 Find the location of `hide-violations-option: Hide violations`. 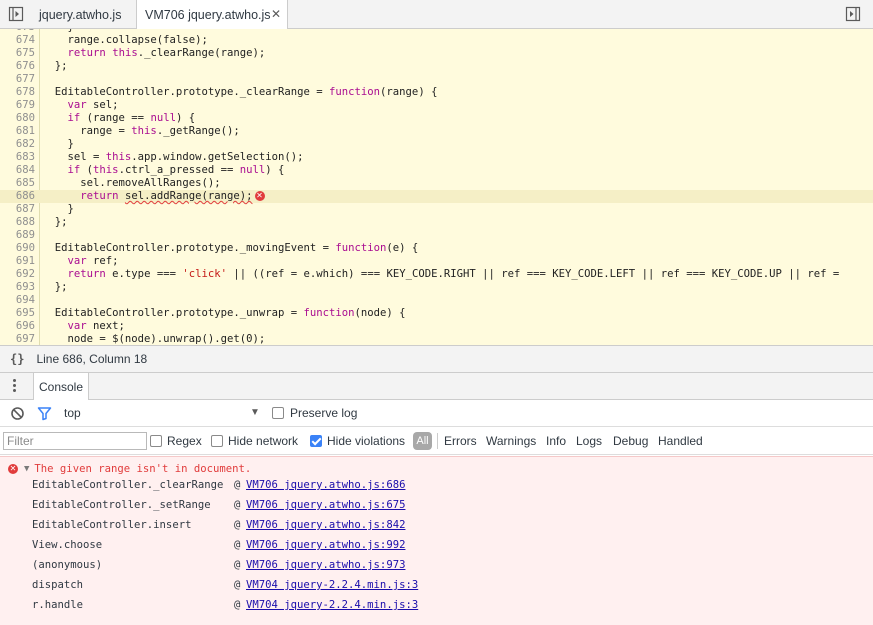

hide-violations-option: Hide violations is located at coordinates (357, 441).